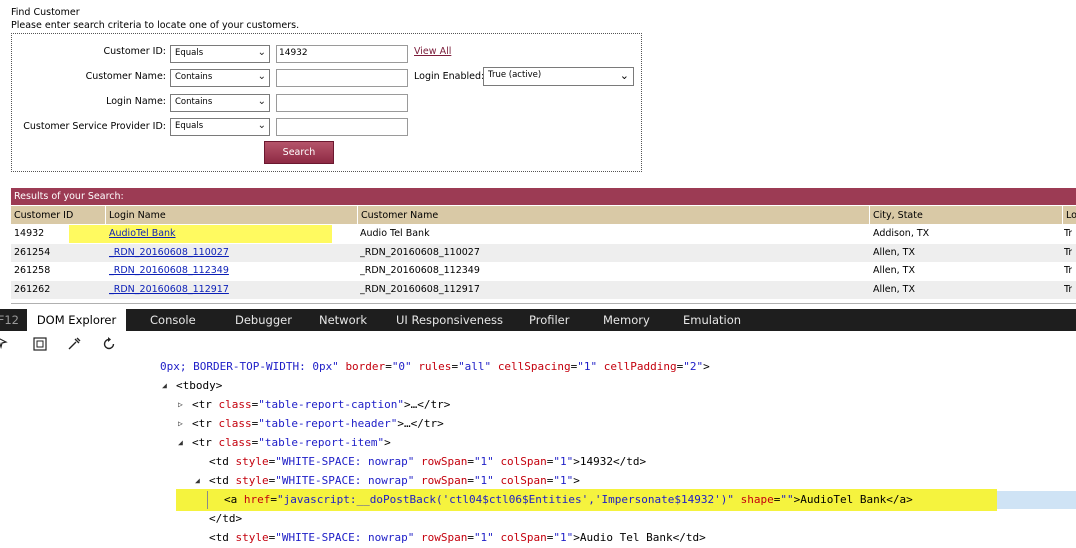 The image size is (1076, 548). Describe the element at coordinates (220, 78) in the screenshot. I see `customer-name-operator-select: Contains ⌄` at that location.